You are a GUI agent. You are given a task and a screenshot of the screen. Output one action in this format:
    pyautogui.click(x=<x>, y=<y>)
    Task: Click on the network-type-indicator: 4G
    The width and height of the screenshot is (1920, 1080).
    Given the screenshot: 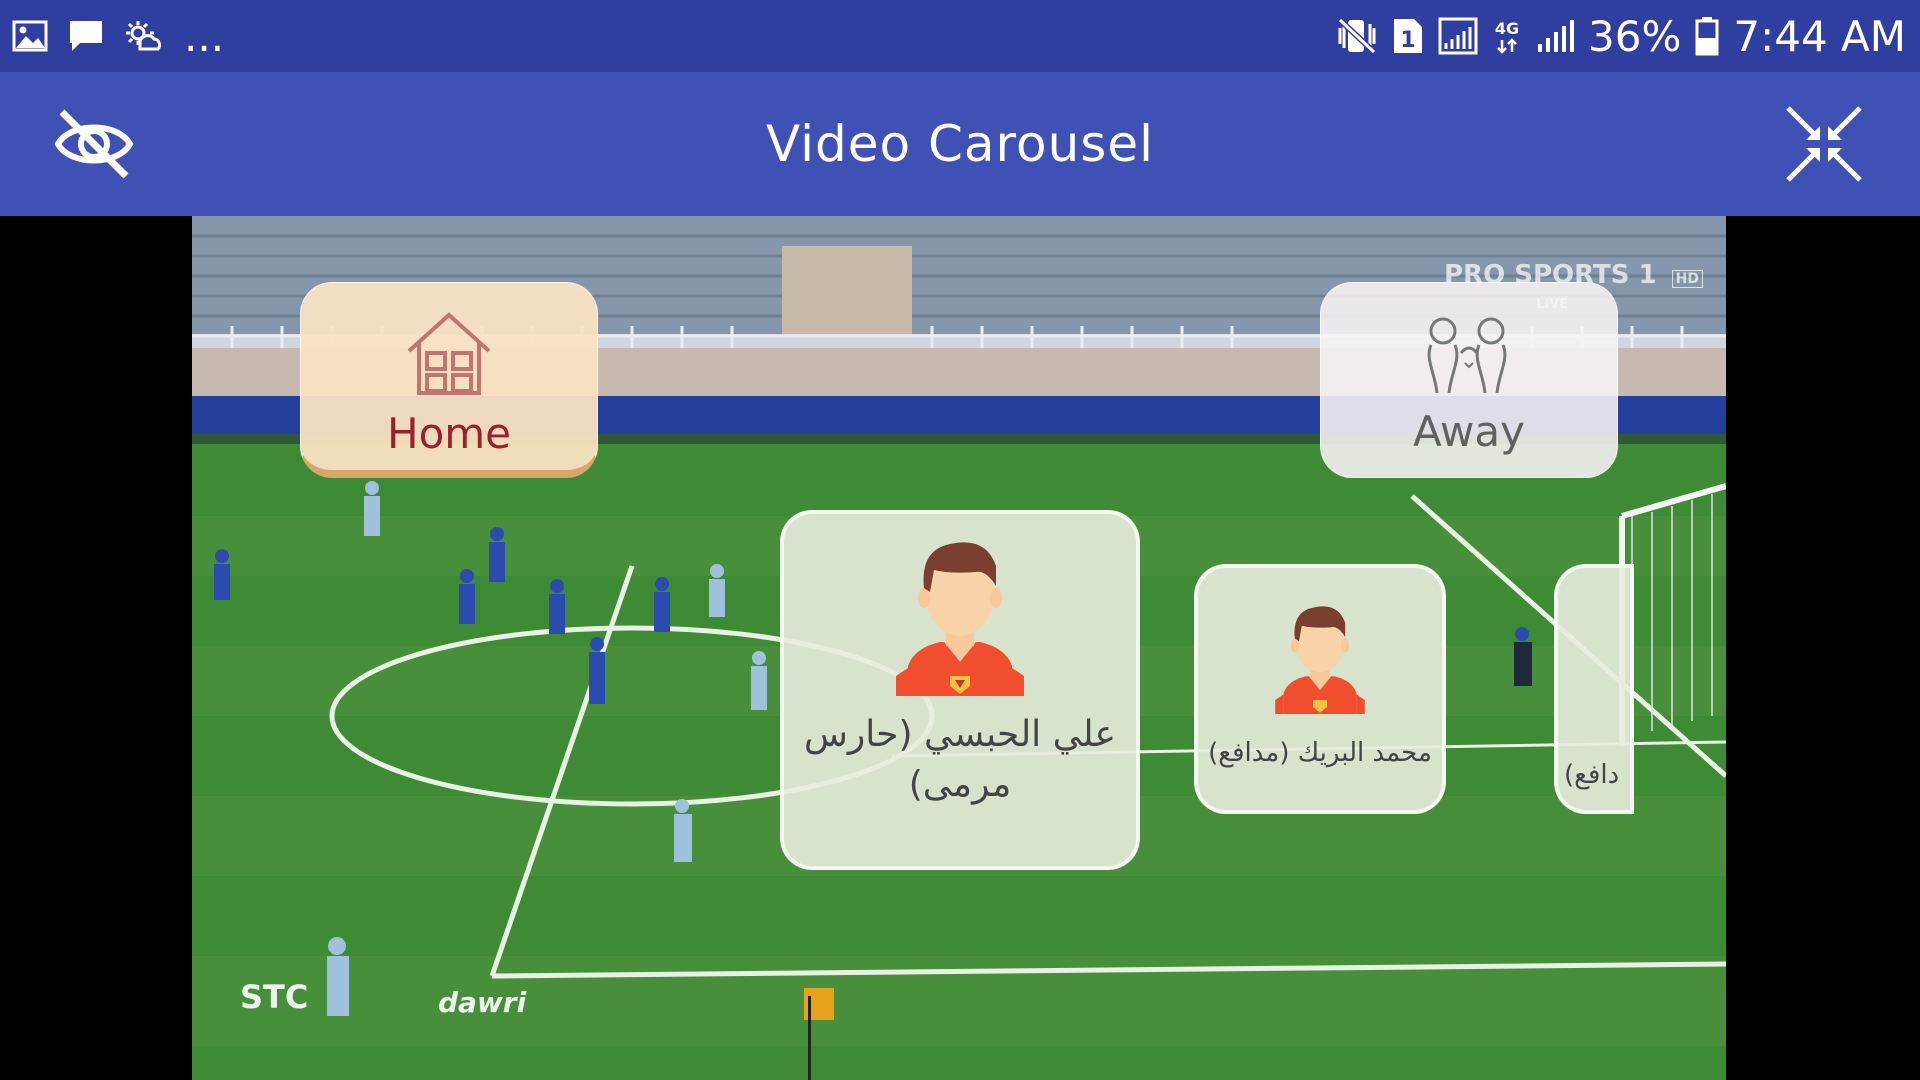 What is the action you would take?
    pyautogui.click(x=1507, y=36)
    